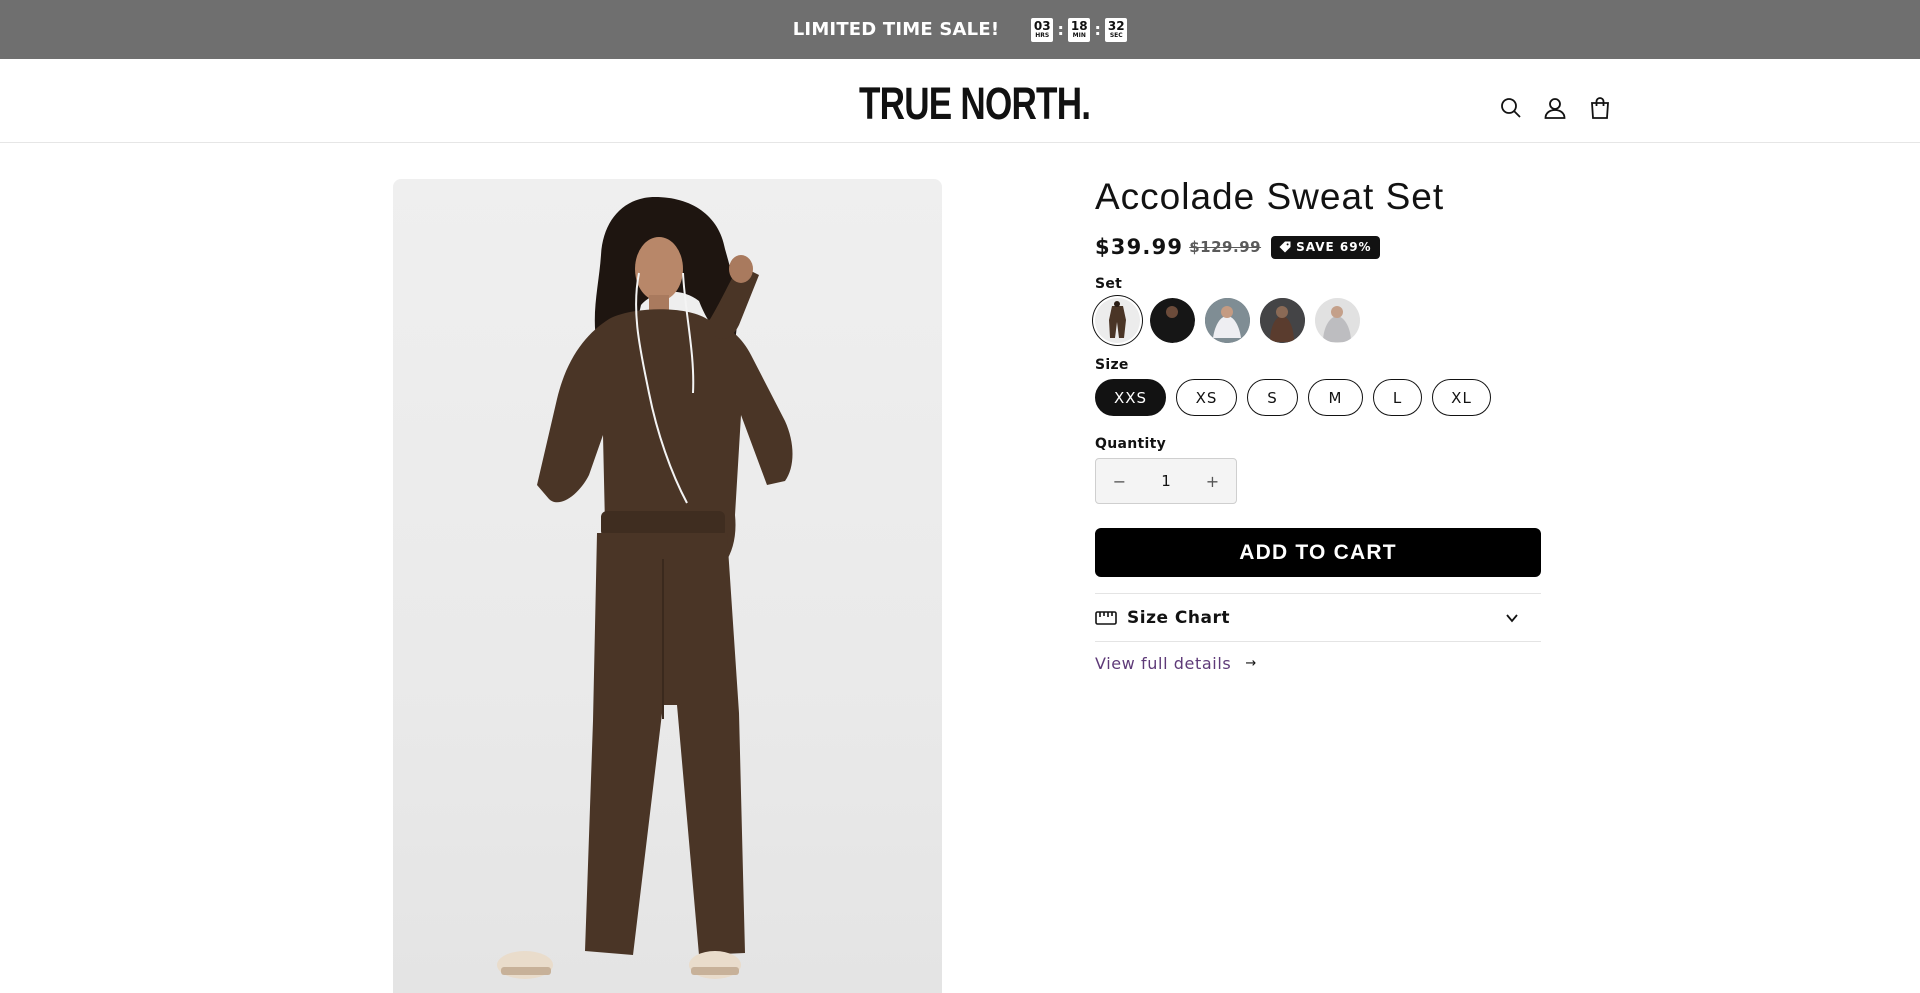 The image size is (1920, 993). Describe the element at coordinates (1172, 320) in the screenshot. I see `swatch-black` at that location.